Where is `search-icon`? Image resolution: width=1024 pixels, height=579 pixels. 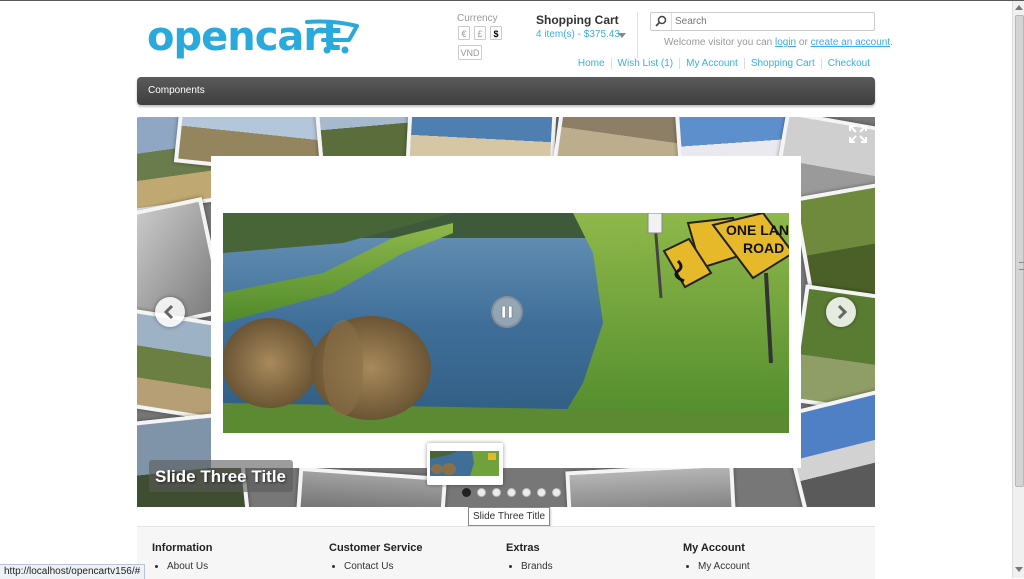
search-icon is located at coordinates (661, 21).